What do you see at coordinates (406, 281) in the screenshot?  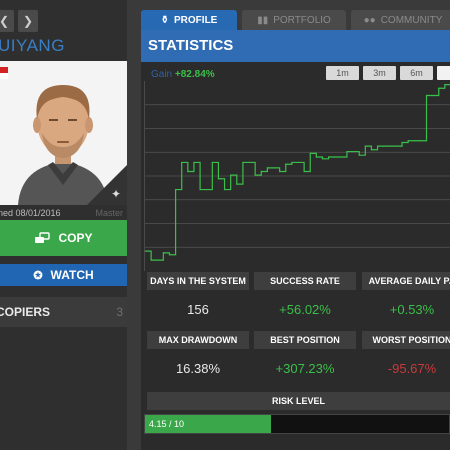 I see `average-daily-label: AVERAGE DAILY PA` at bounding box center [406, 281].